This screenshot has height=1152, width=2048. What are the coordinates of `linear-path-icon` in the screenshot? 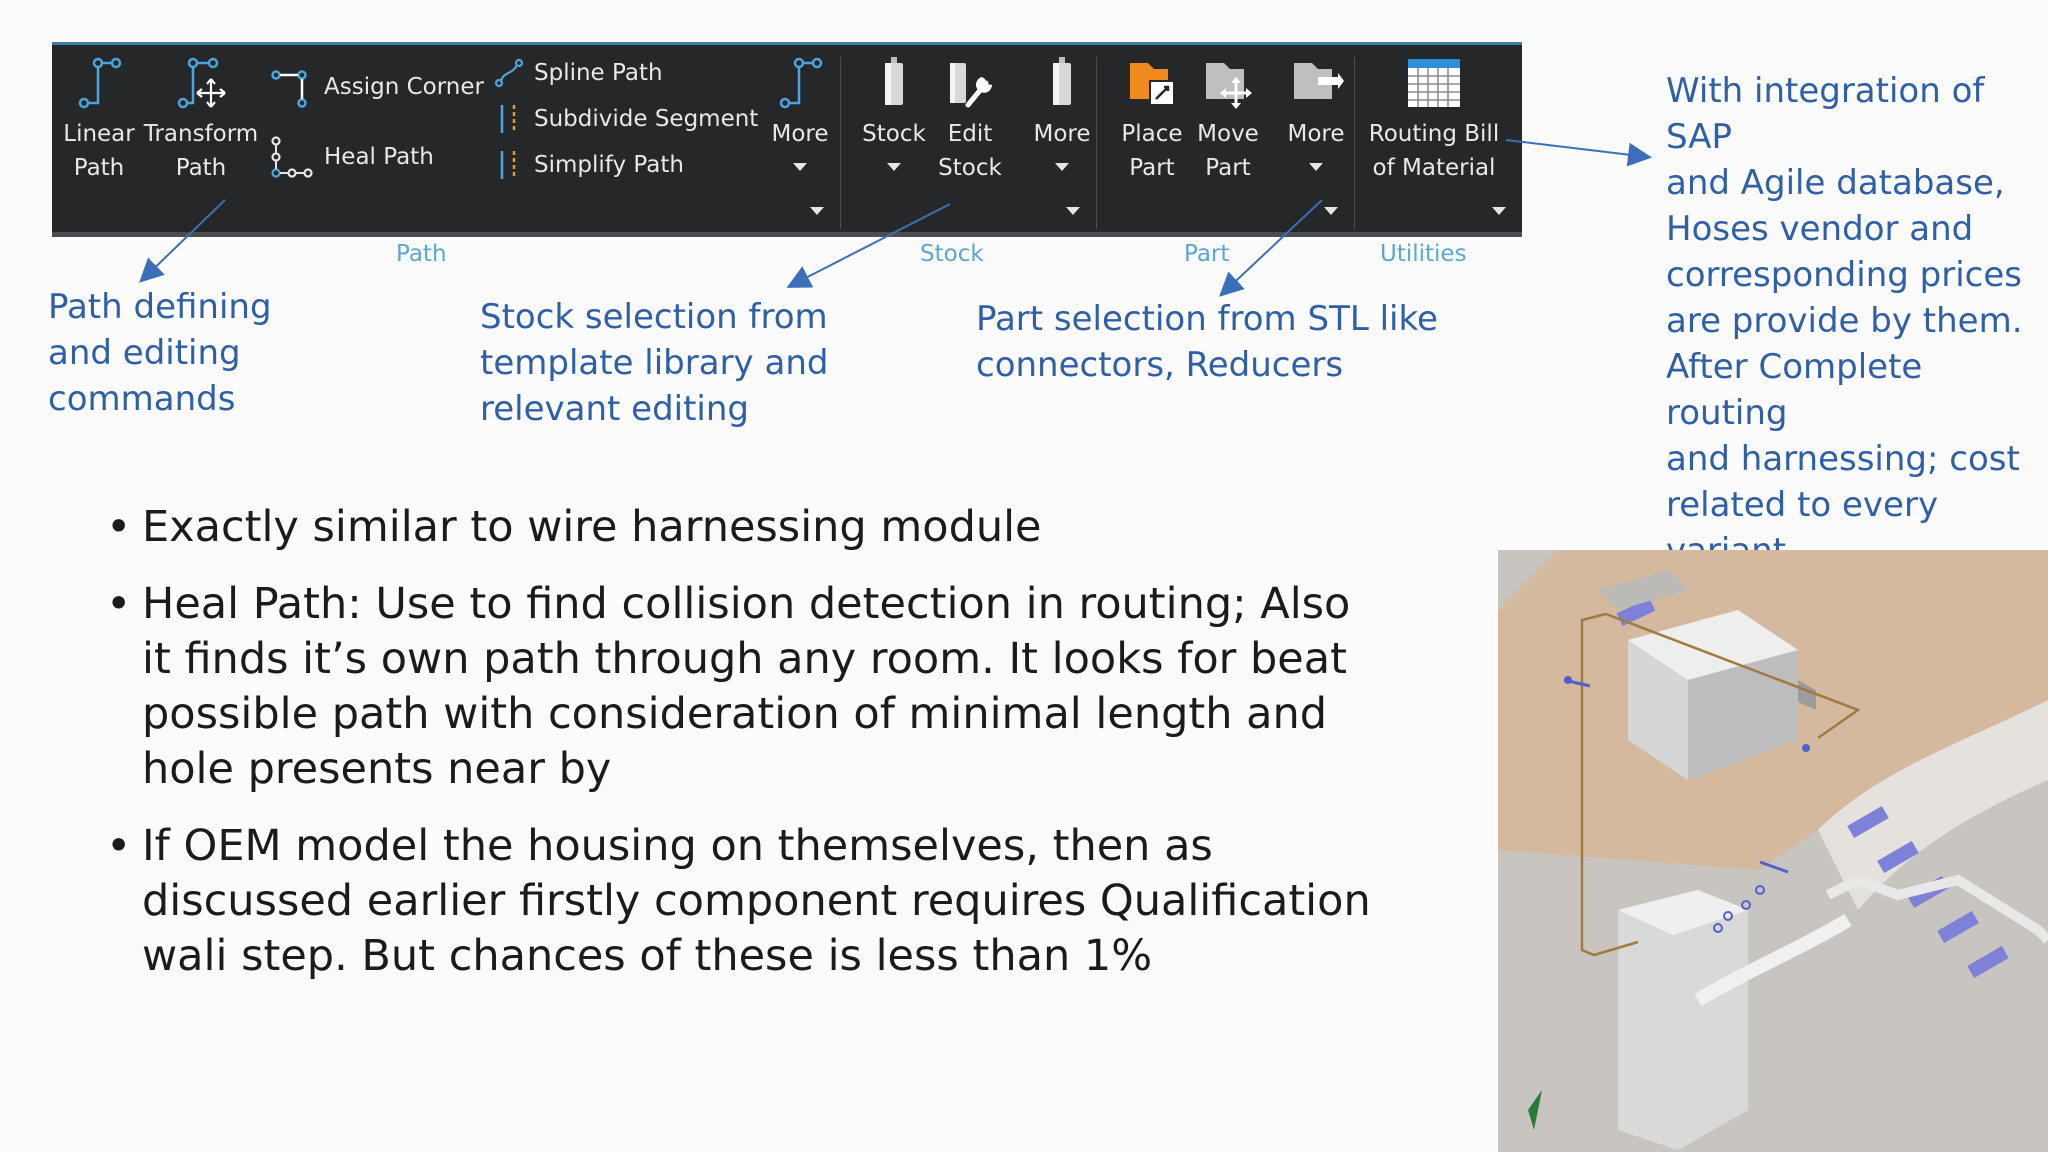 It's located at (100, 83).